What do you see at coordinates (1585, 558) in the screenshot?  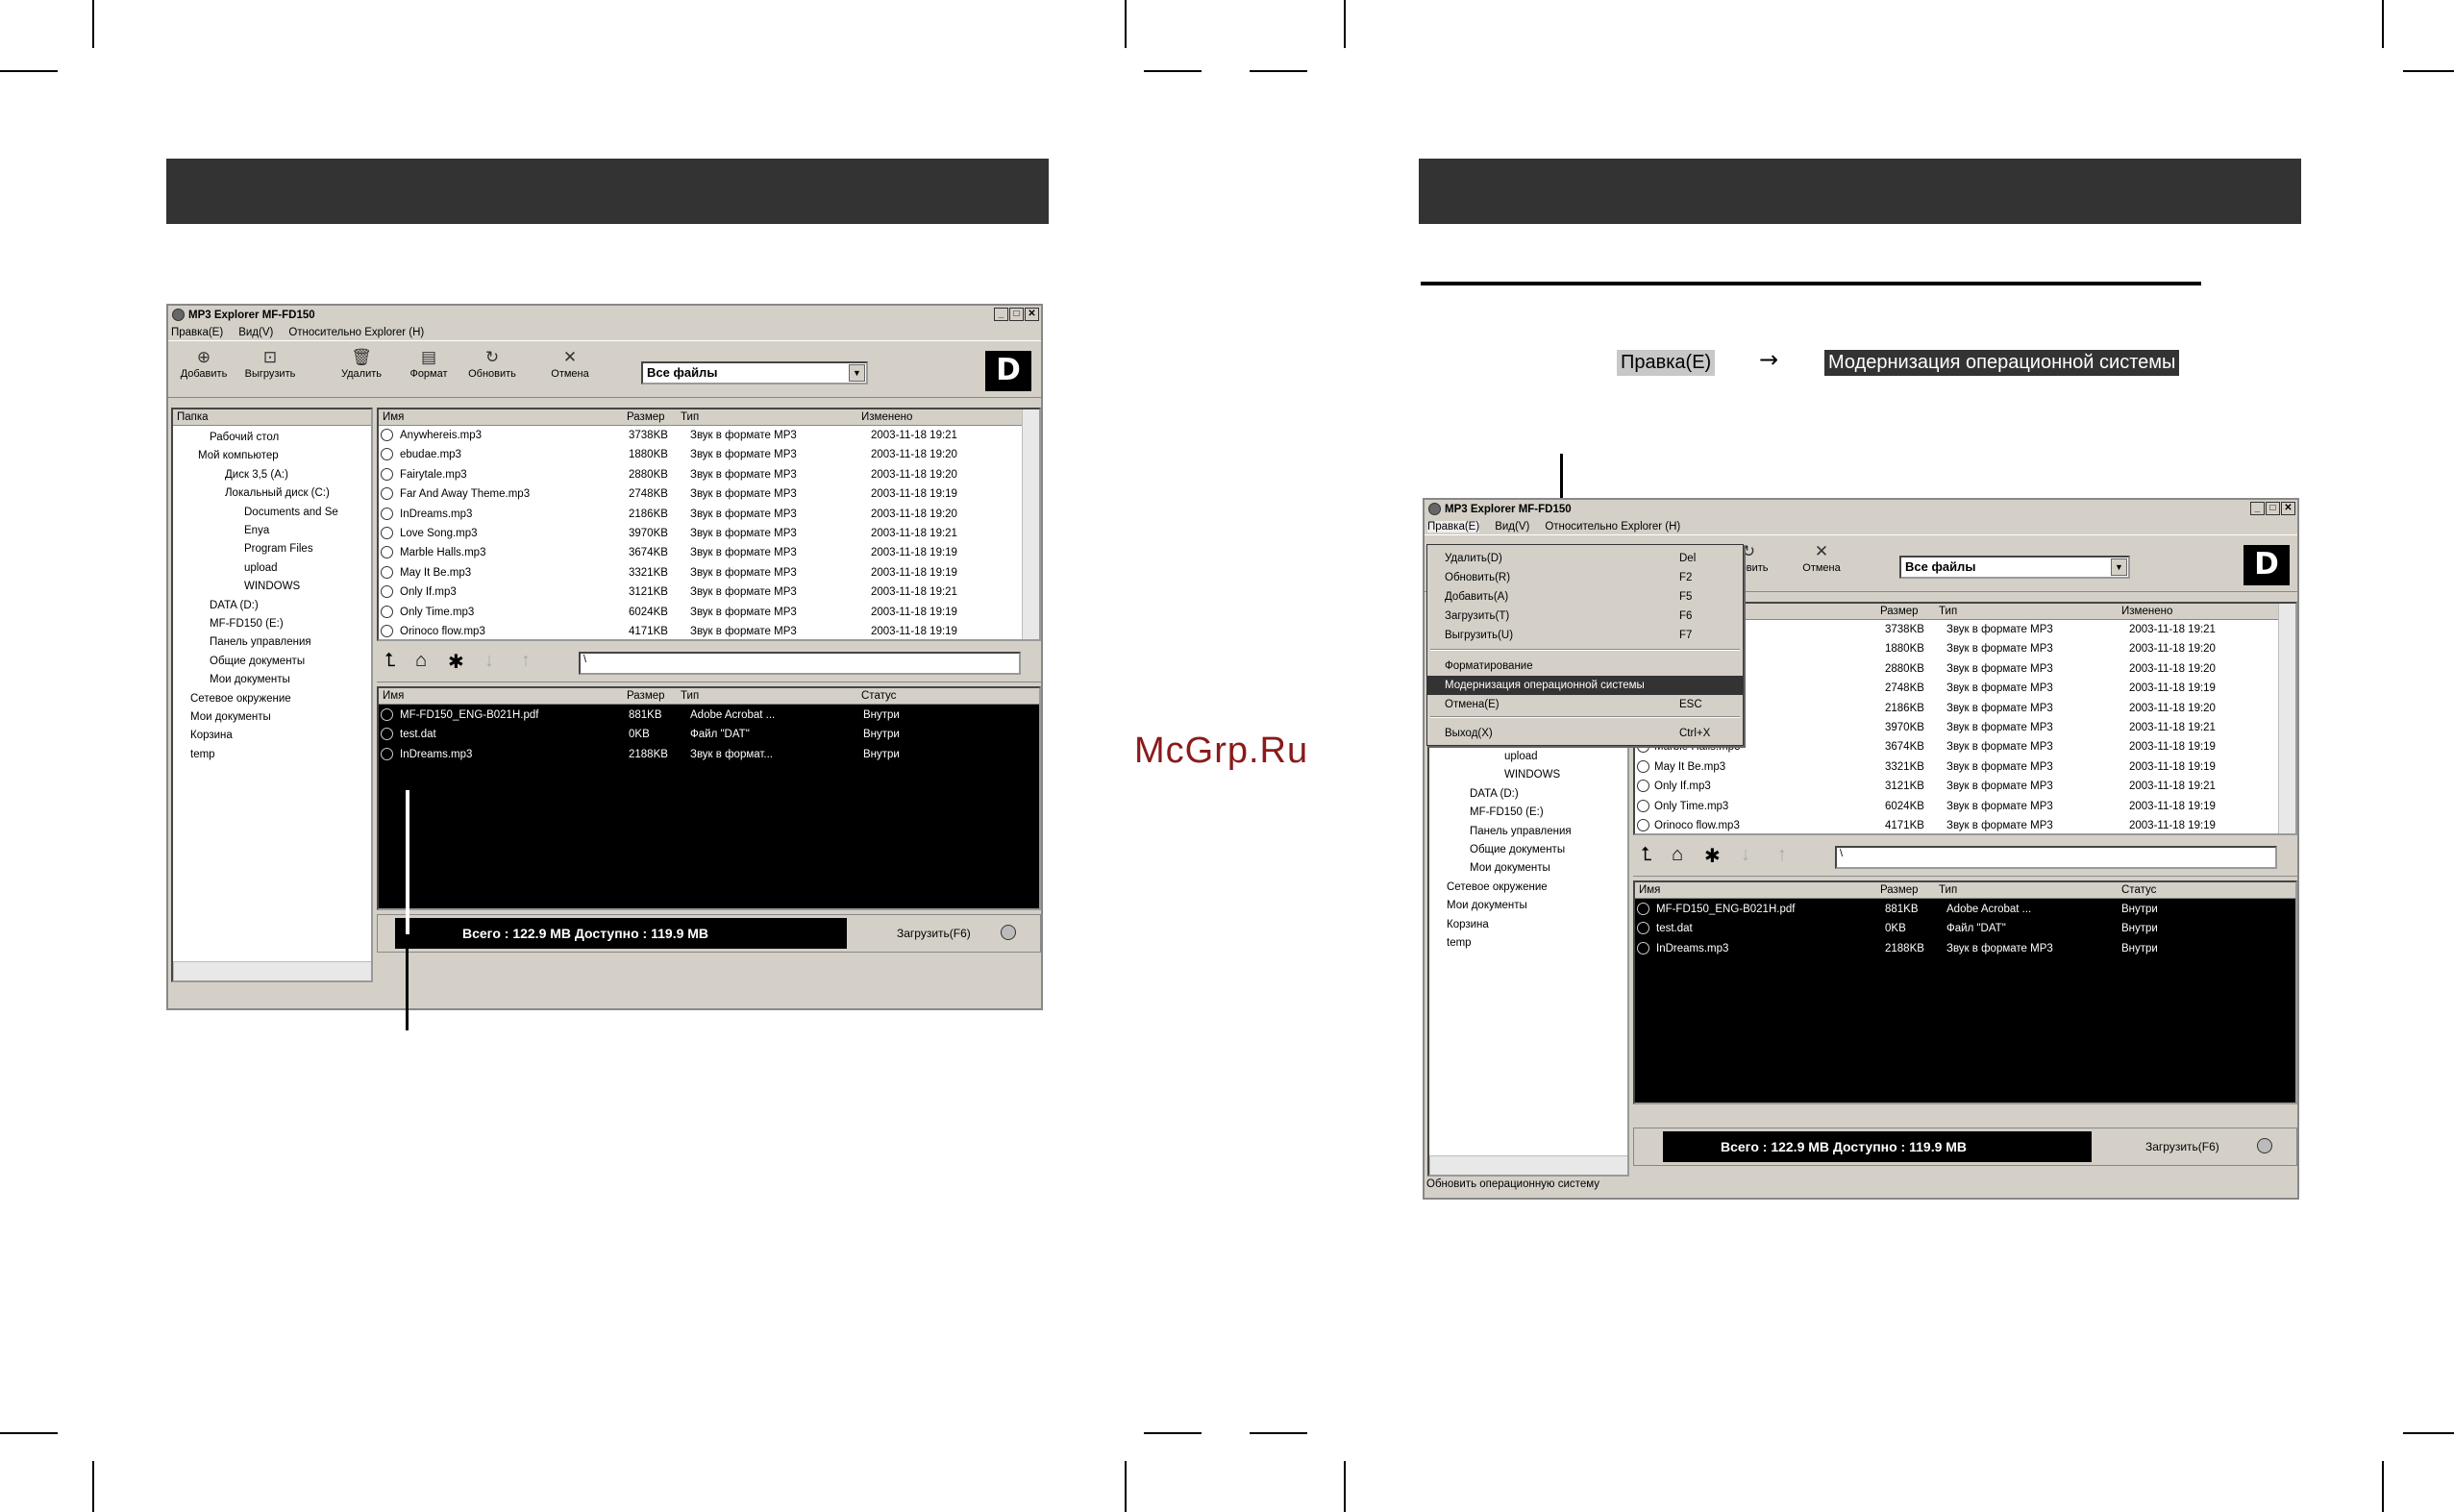 I see `menu-item-0: Удалить(D) Del` at bounding box center [1585, 558].